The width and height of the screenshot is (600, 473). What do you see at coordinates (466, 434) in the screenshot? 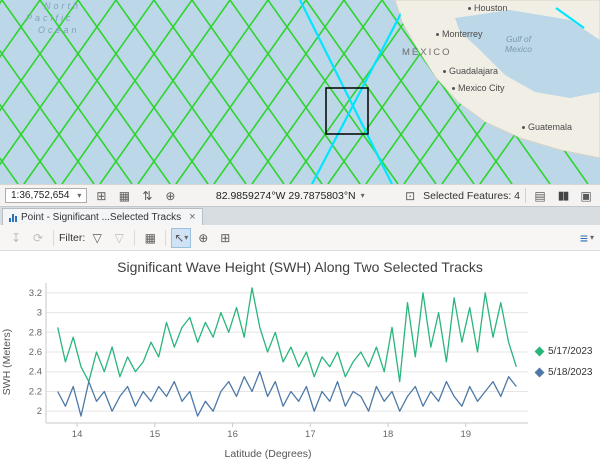
I see `svg-text: 19` at bounding box center [466, 434].